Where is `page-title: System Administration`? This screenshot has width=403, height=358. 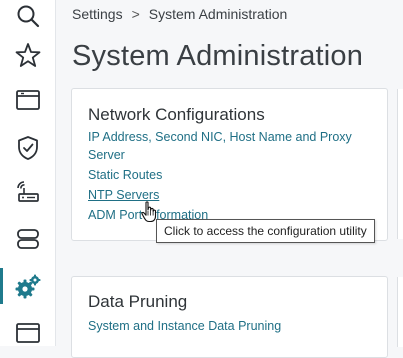 page-title: System Administration is located at coordinates (218, 56).